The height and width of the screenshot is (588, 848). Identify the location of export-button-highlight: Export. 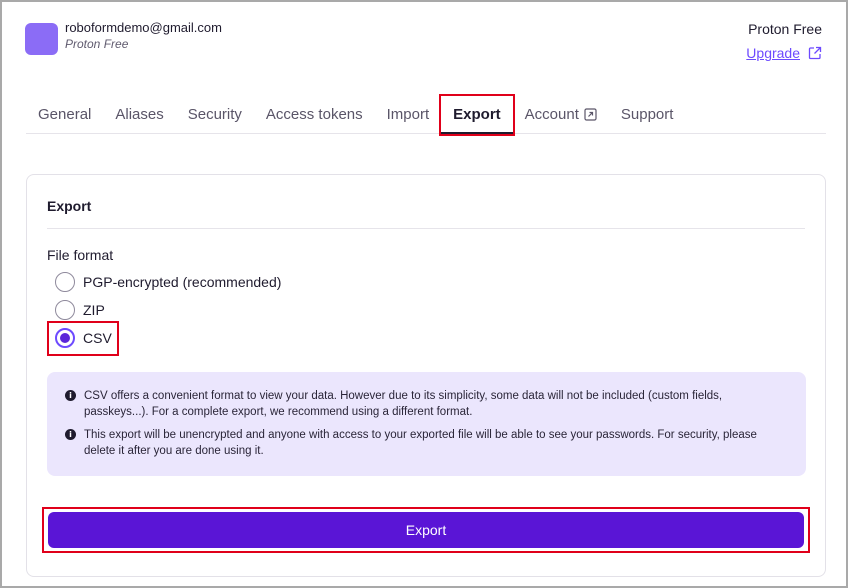
(426, 530).